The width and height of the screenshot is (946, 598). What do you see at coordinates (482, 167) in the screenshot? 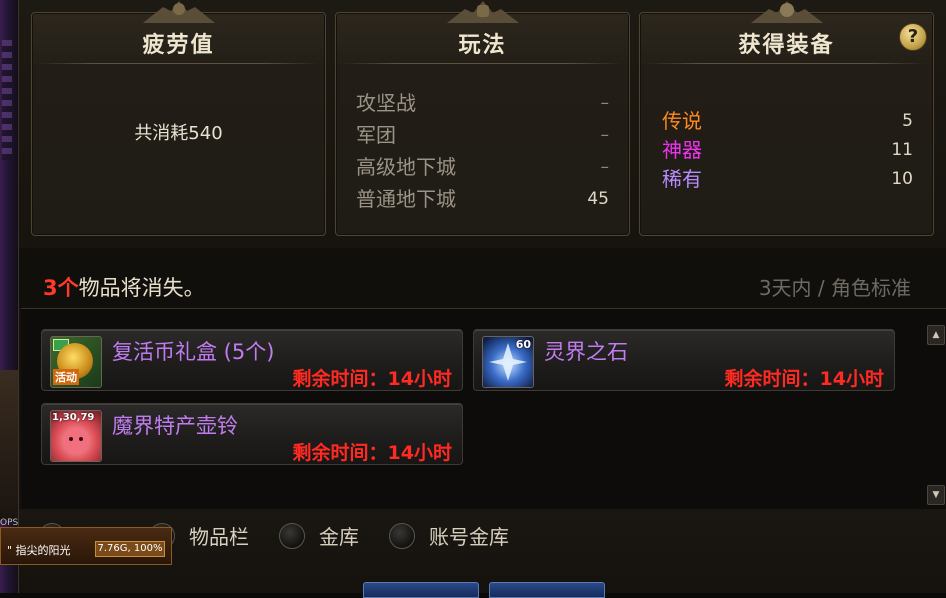
I see `mode-row-advanced-dungeon: 高级地下城 –` at bounding box center [482, 167].